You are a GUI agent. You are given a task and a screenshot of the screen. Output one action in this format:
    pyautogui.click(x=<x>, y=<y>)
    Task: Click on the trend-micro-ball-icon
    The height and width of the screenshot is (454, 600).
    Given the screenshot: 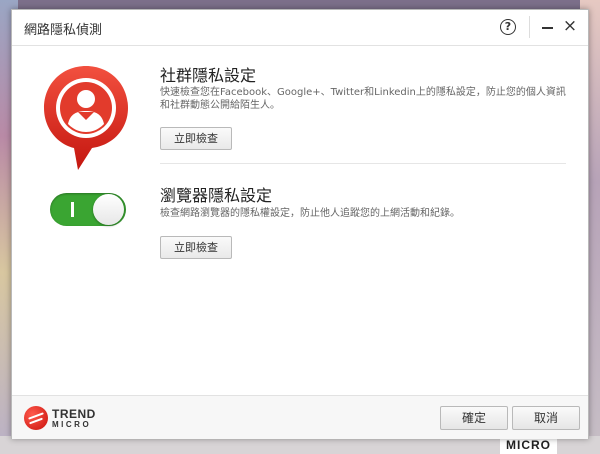 What is the action you would take?
    pyautogui.click(x=36, y=418)
    